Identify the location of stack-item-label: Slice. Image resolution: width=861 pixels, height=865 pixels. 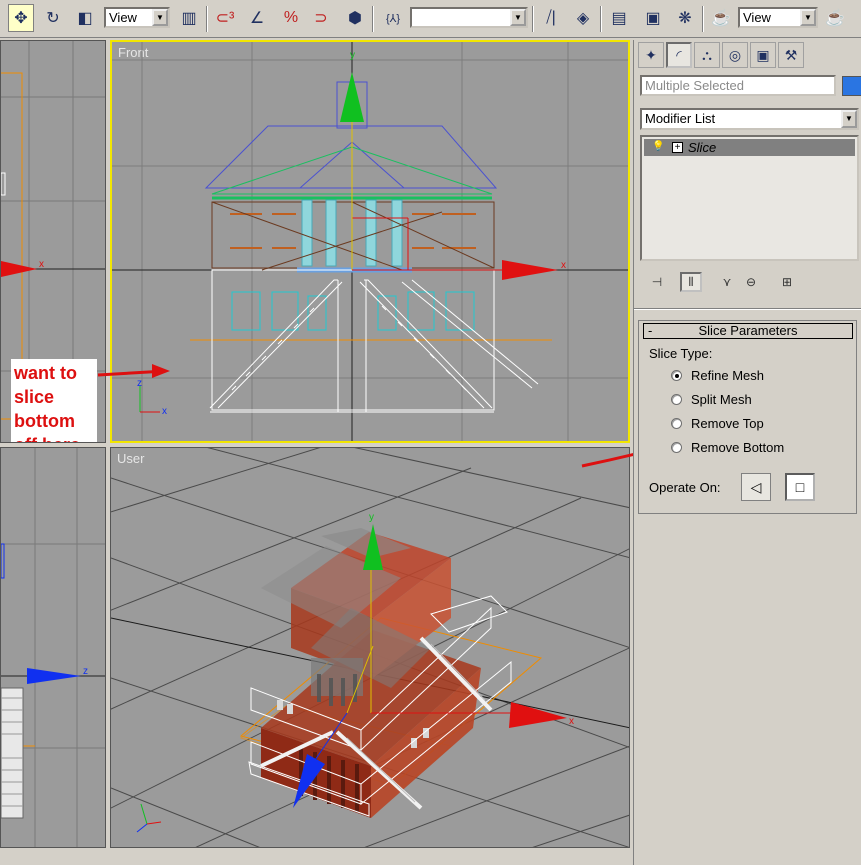
(702, 147).